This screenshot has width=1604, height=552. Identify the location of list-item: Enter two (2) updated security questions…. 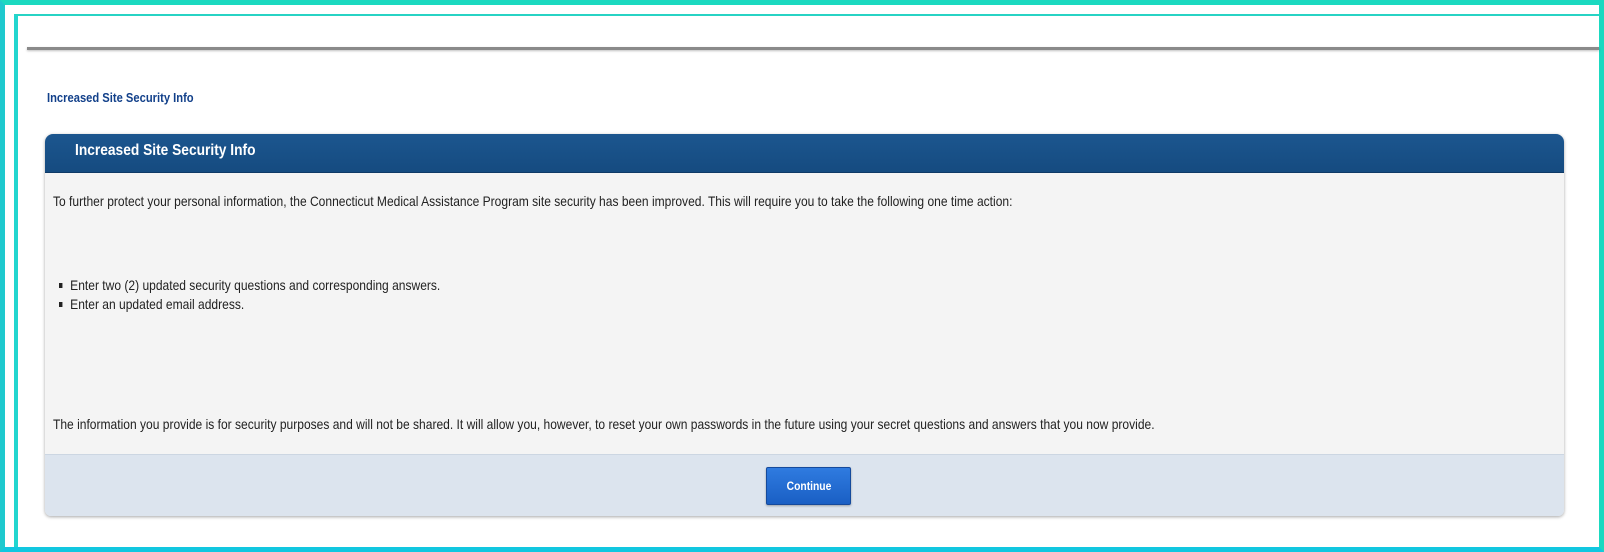
(249, 285).